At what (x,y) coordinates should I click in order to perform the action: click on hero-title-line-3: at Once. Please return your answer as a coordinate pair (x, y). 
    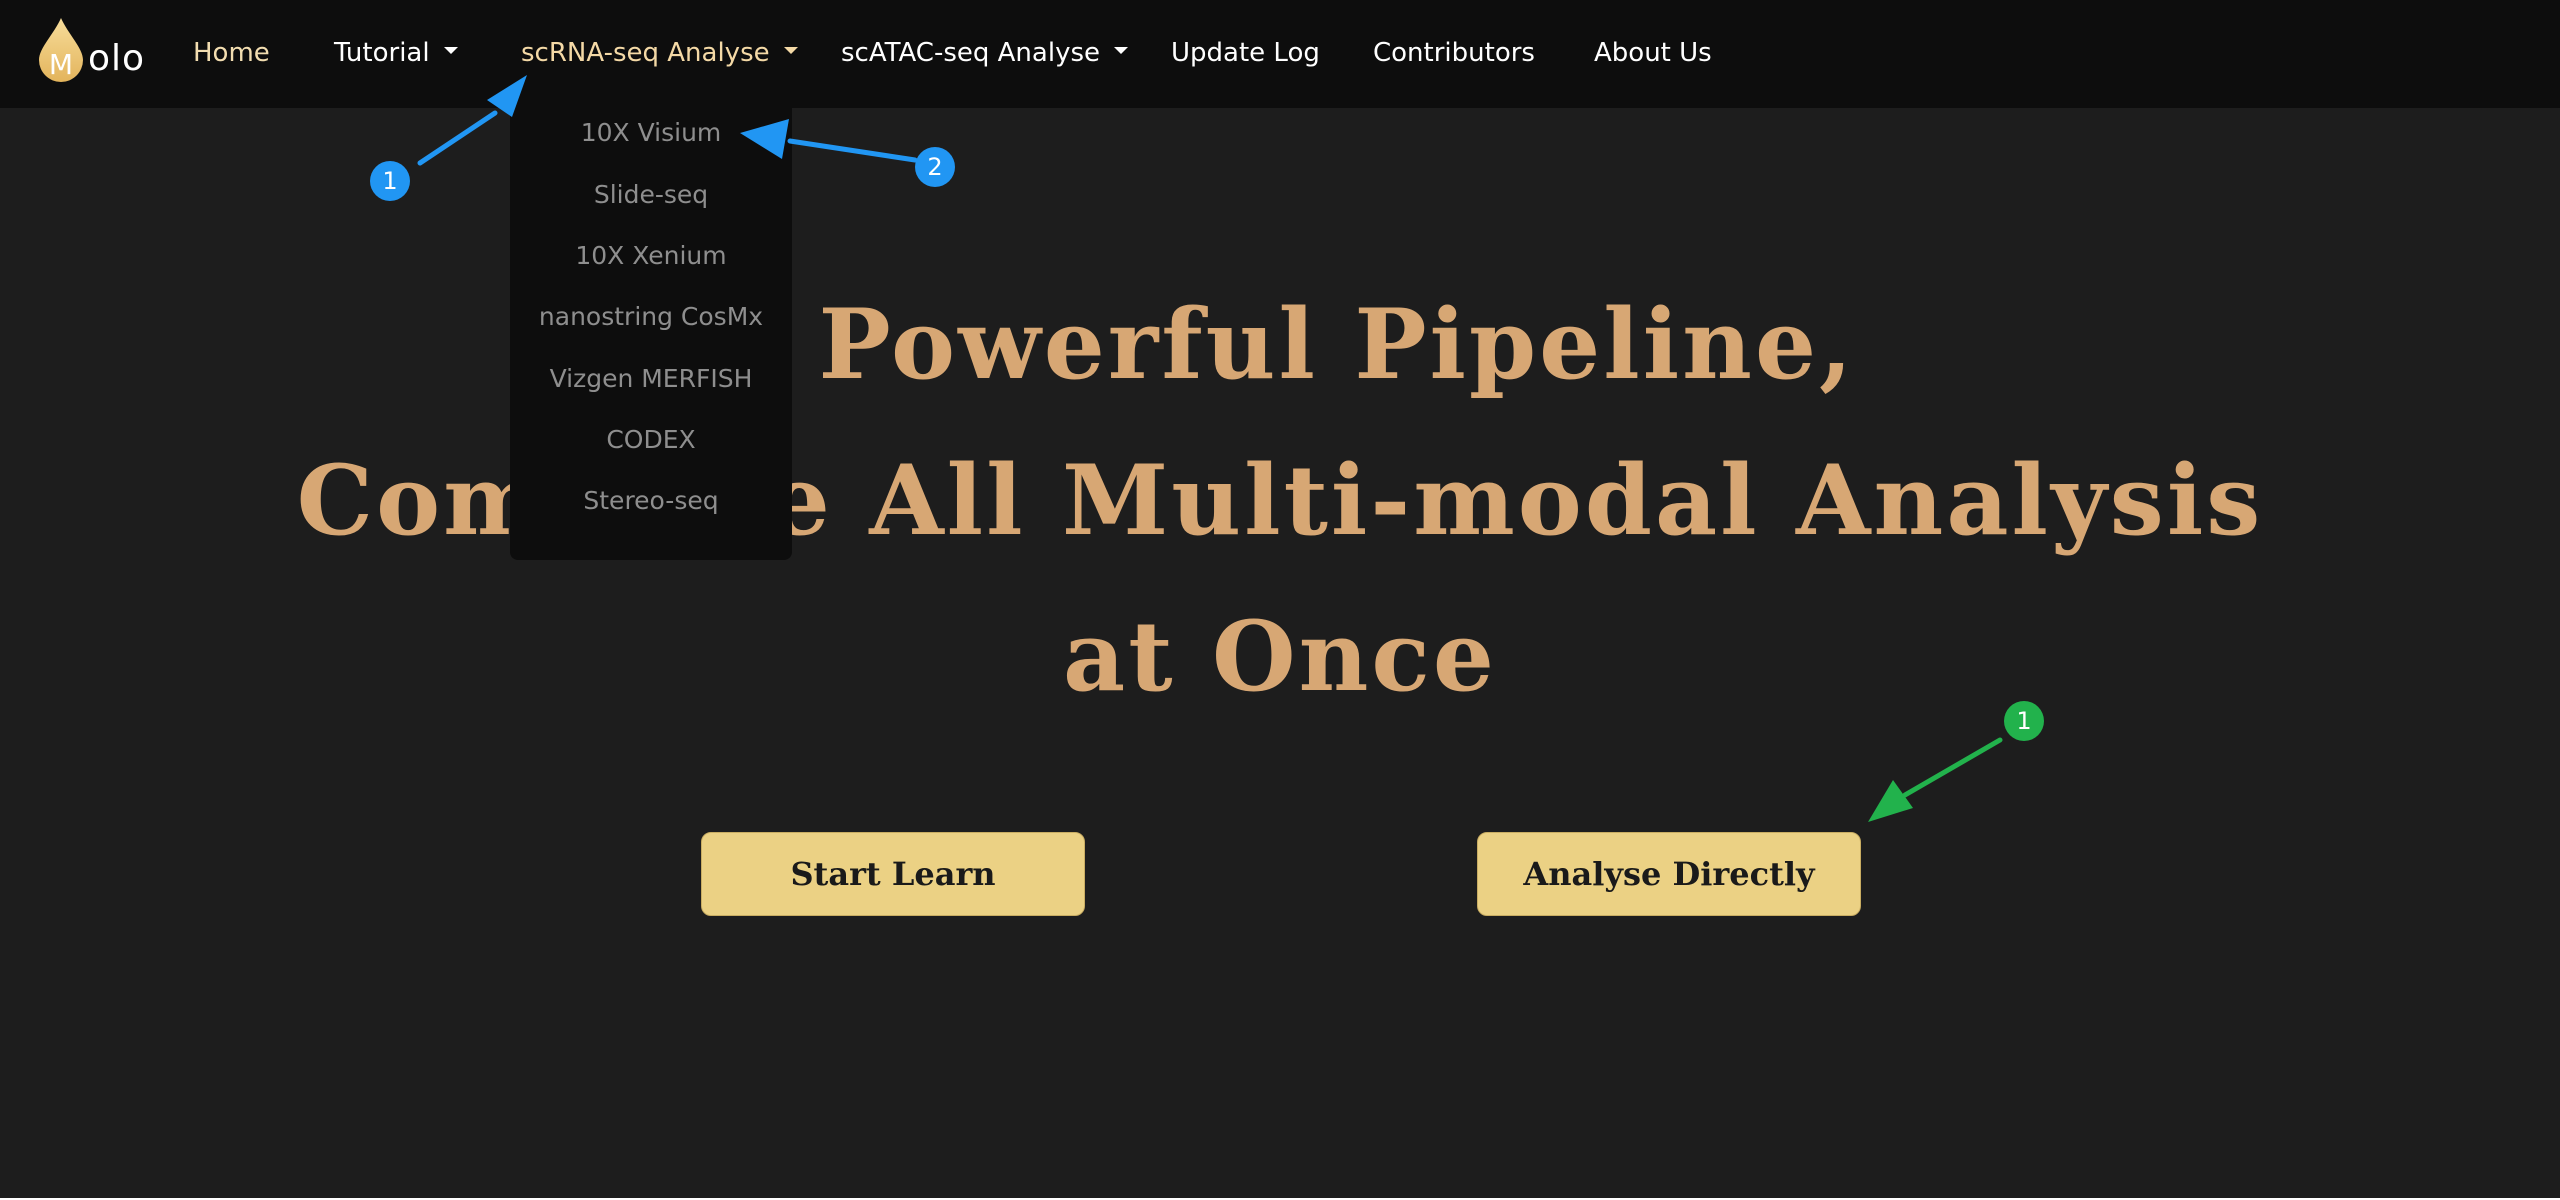
    Looking at the image, I should click on (1280, 656).